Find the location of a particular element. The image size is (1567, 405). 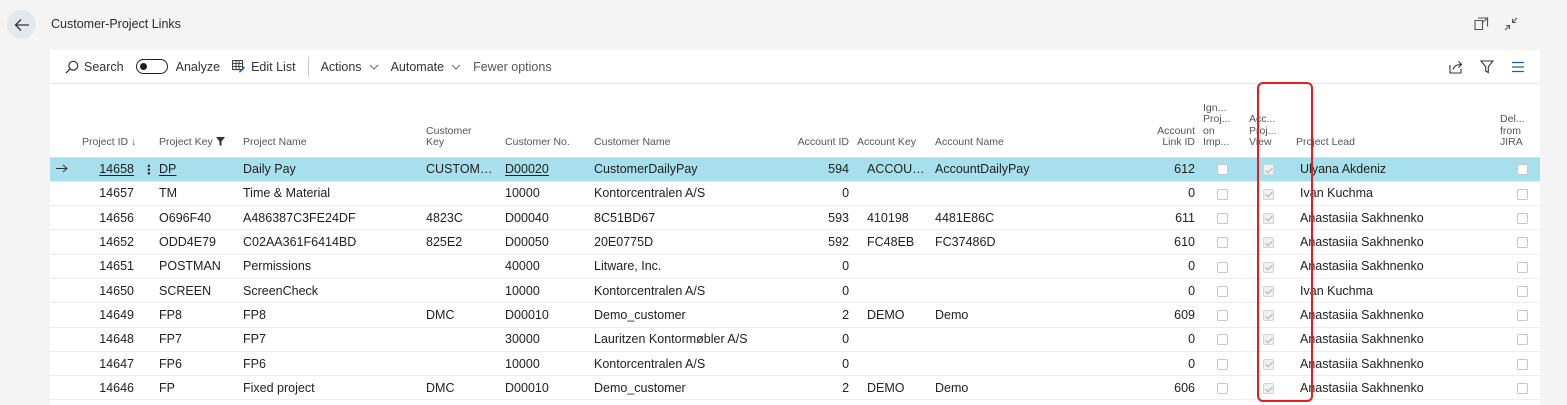

cell-project-id: 14657 is located at coordinates (108, 194).